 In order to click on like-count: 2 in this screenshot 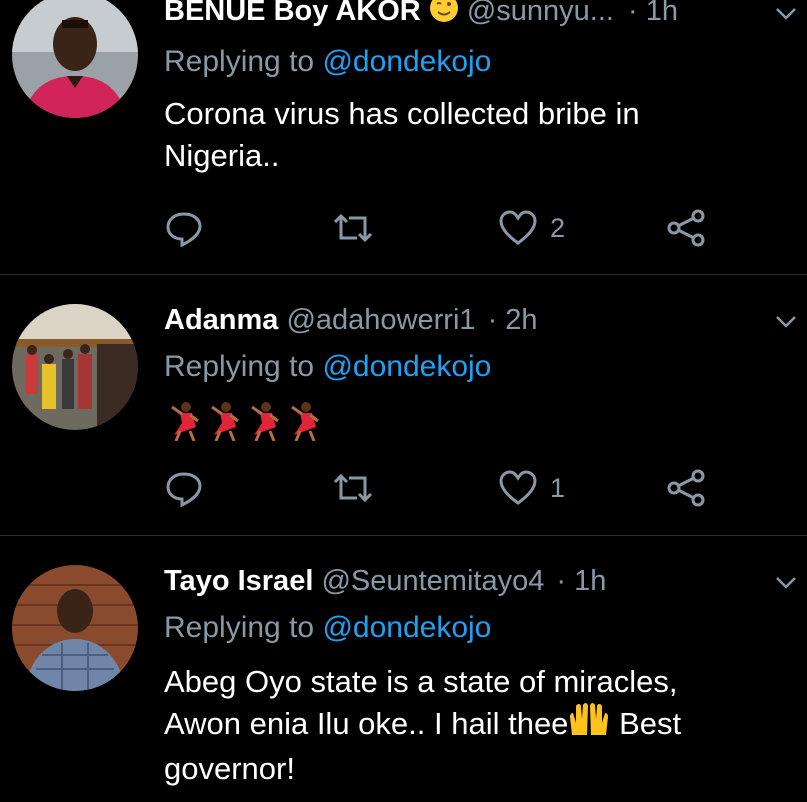, I will do `click(558, 227)`.